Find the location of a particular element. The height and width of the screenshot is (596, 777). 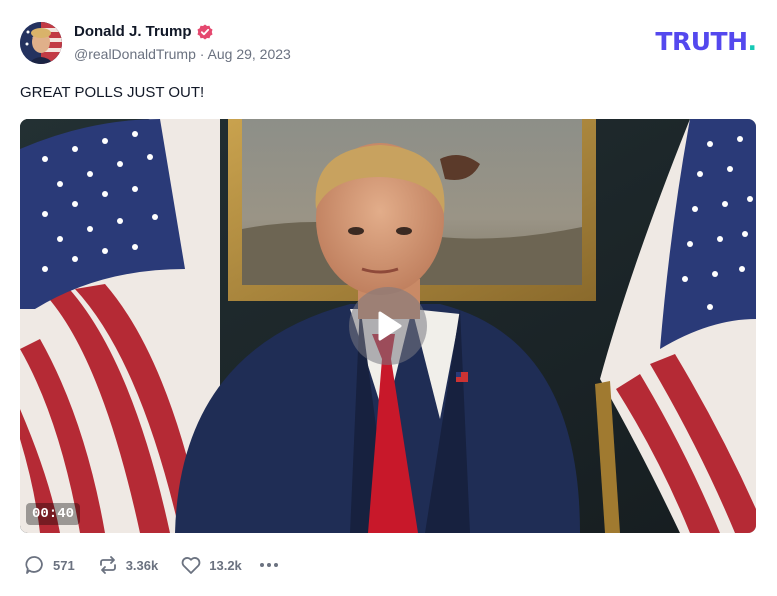

heart-icon is located at coordinates (191, 565).